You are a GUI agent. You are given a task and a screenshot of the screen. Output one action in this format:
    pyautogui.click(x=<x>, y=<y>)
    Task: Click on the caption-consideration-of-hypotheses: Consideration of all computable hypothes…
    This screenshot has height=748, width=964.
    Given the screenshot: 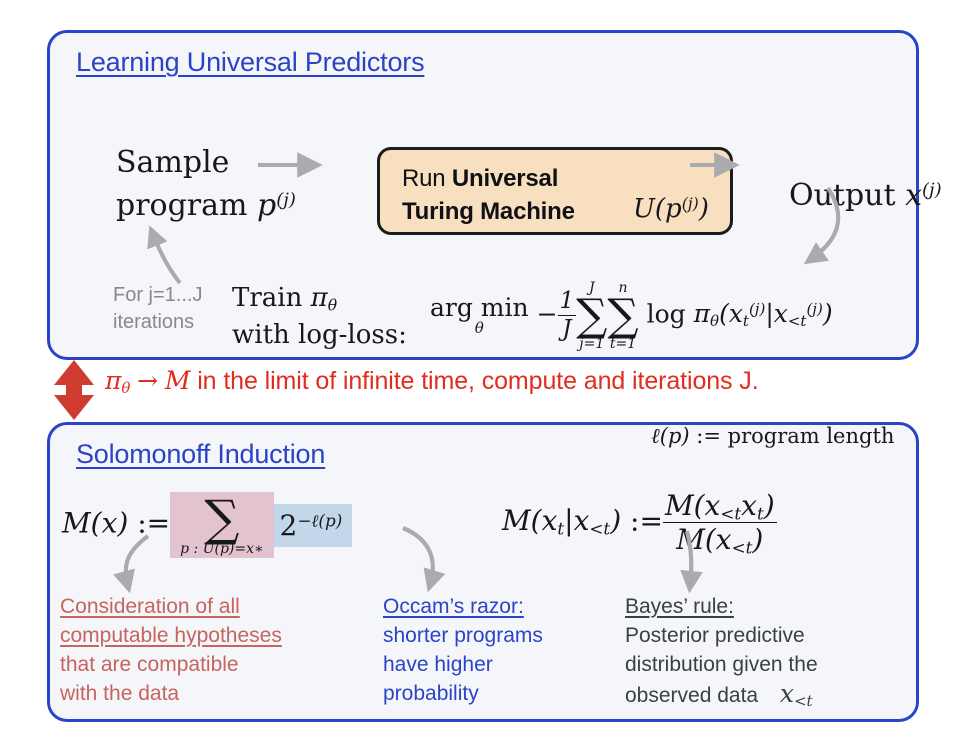 What is the action you would take?
    pyautogui.click(x=185, y=650)
    